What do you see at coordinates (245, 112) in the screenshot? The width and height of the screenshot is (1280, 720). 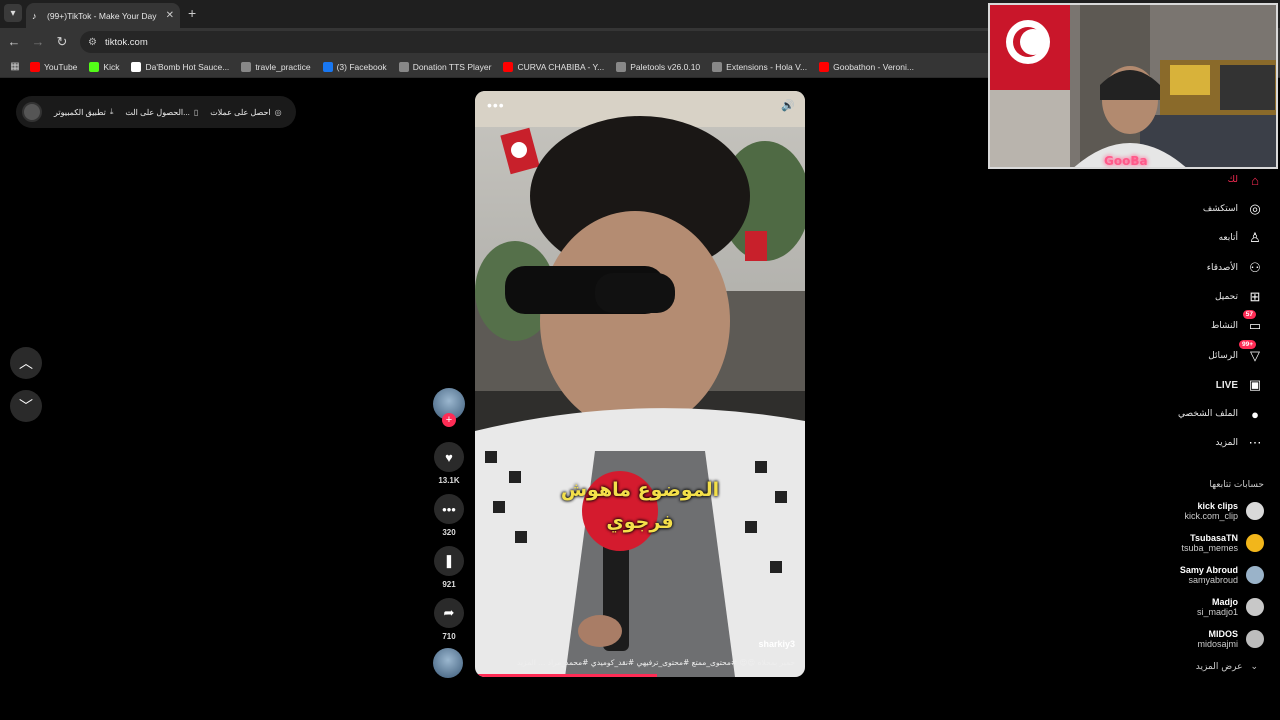 I see `get-coins-button: احصل على عملات ◎` at bounding box center [245, 112].